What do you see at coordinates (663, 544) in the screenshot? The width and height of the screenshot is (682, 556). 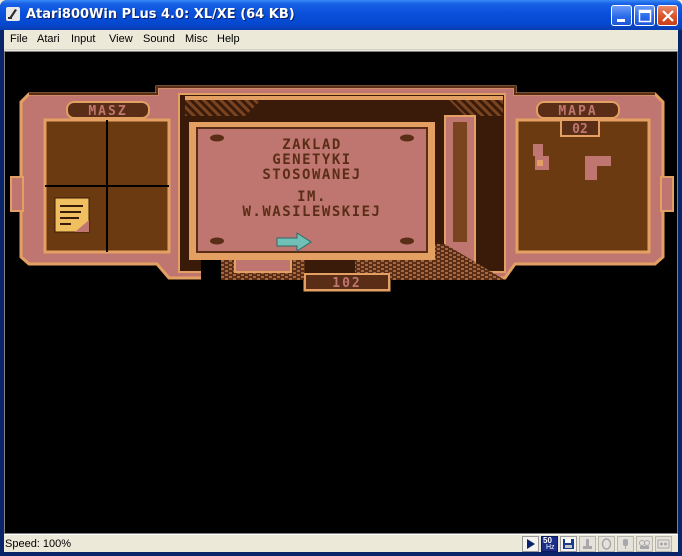 I see `cassette-icon` at bounding box center [663, 544].